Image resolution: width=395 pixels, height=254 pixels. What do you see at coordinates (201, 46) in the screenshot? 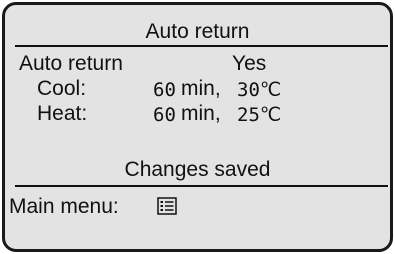
I see `title-divider` at bounding box center [201, 46].